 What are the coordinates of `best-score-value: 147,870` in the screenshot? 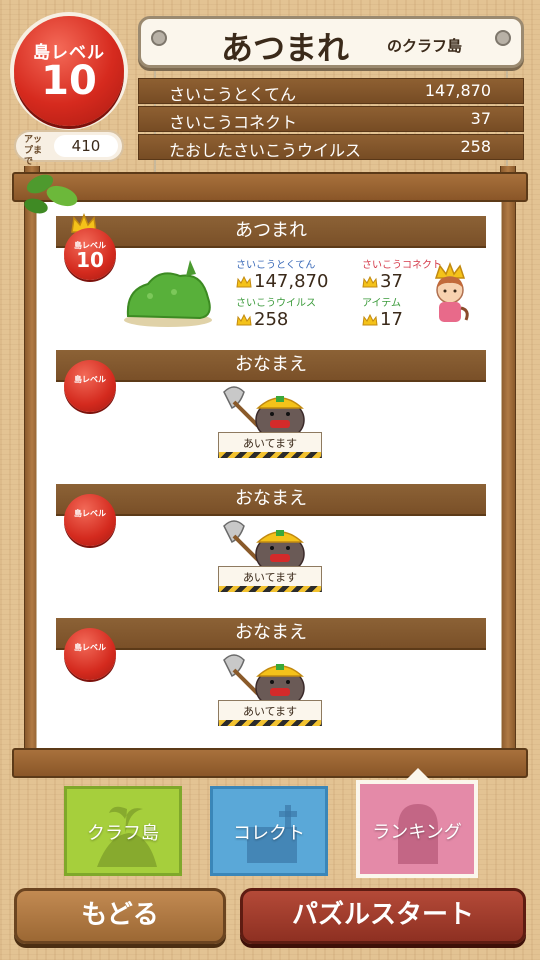 It's located at (291, 281).